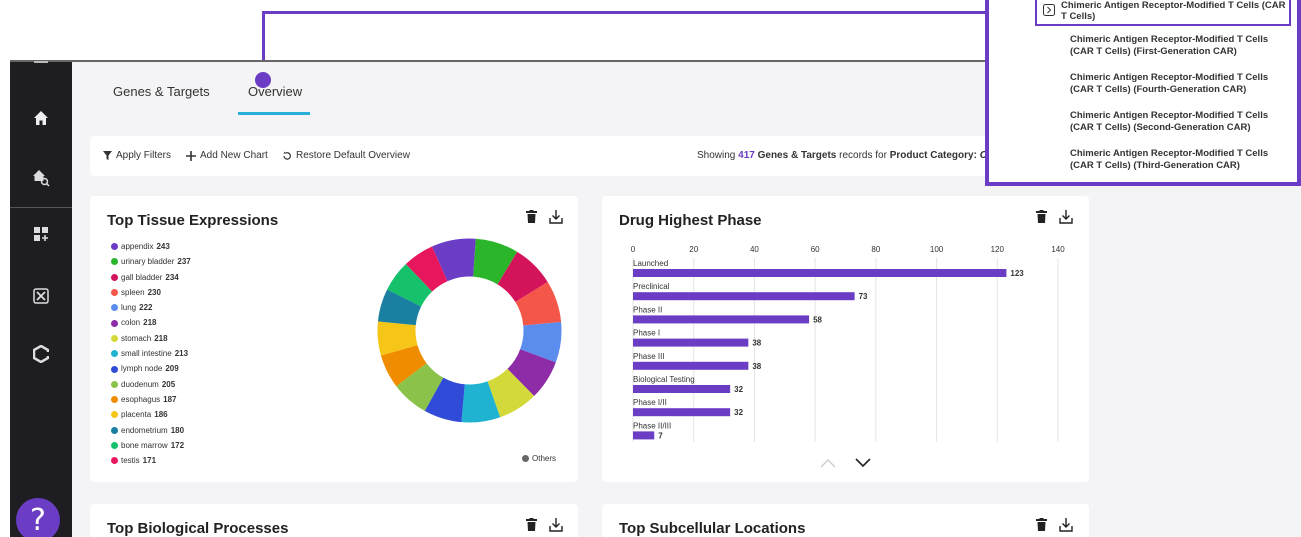 The height and width of the screenshot is (537, 1301). Describe the element at coordinates (650, 402) in the screenshot. I see `category-label: Phase I/II` at that location.